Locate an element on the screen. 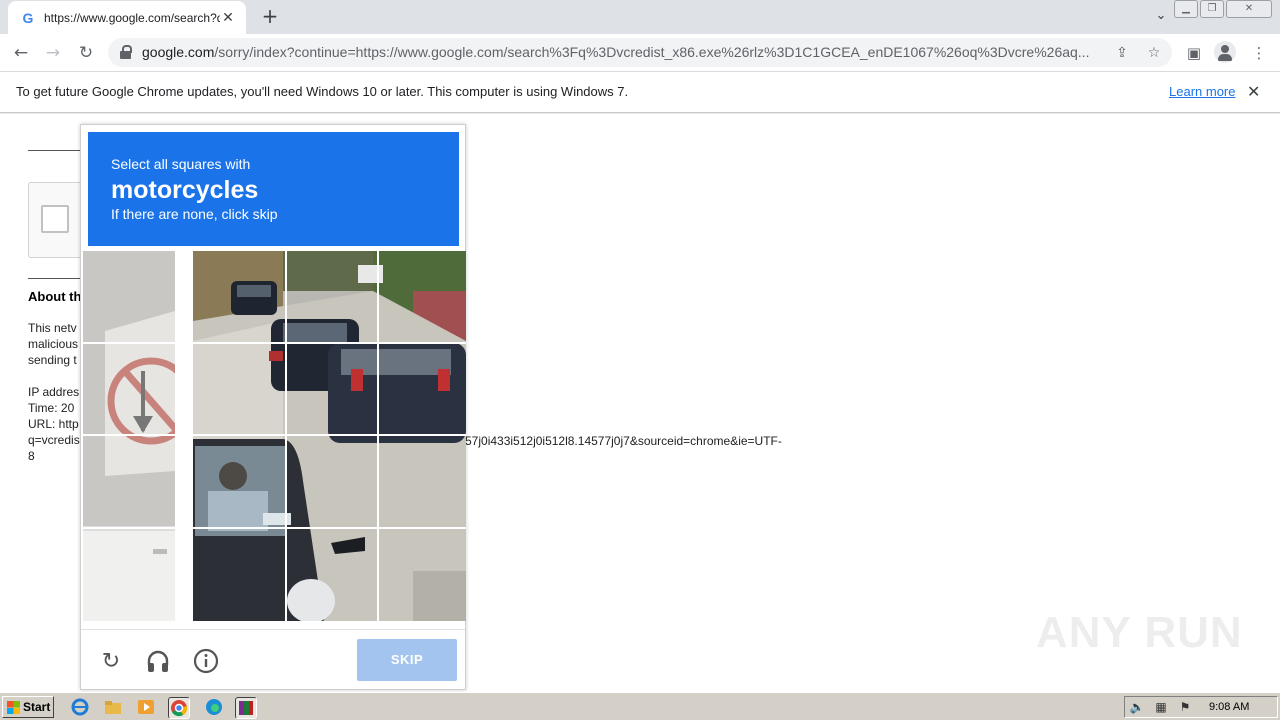  media-player-icon is located at coordinates (147, 708).